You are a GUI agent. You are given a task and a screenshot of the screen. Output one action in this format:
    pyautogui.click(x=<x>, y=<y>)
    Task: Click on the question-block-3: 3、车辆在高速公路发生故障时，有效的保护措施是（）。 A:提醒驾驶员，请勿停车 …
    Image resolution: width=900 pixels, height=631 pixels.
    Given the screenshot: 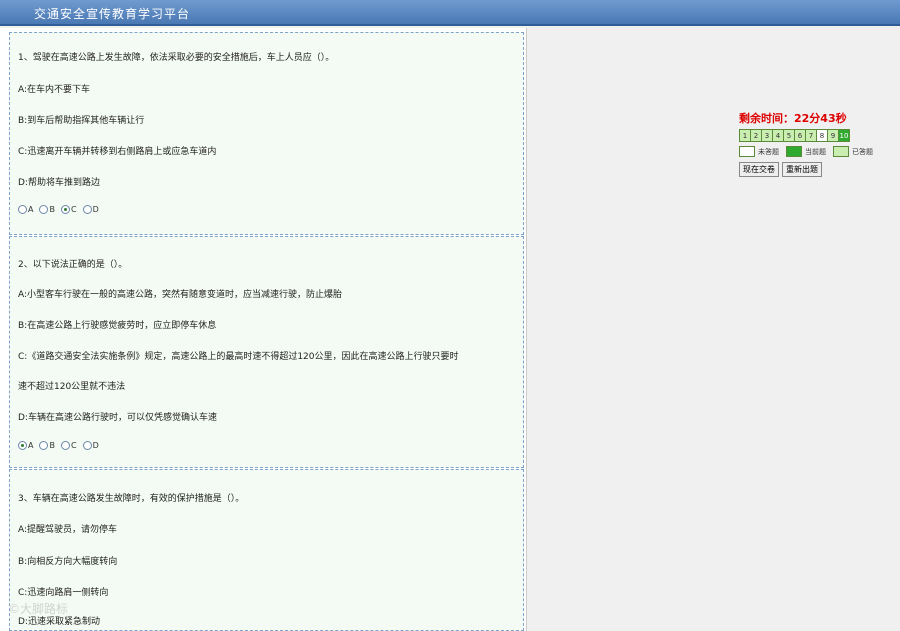 What is the action you would take?
    pyautogui.click(x=266, y=550)
    